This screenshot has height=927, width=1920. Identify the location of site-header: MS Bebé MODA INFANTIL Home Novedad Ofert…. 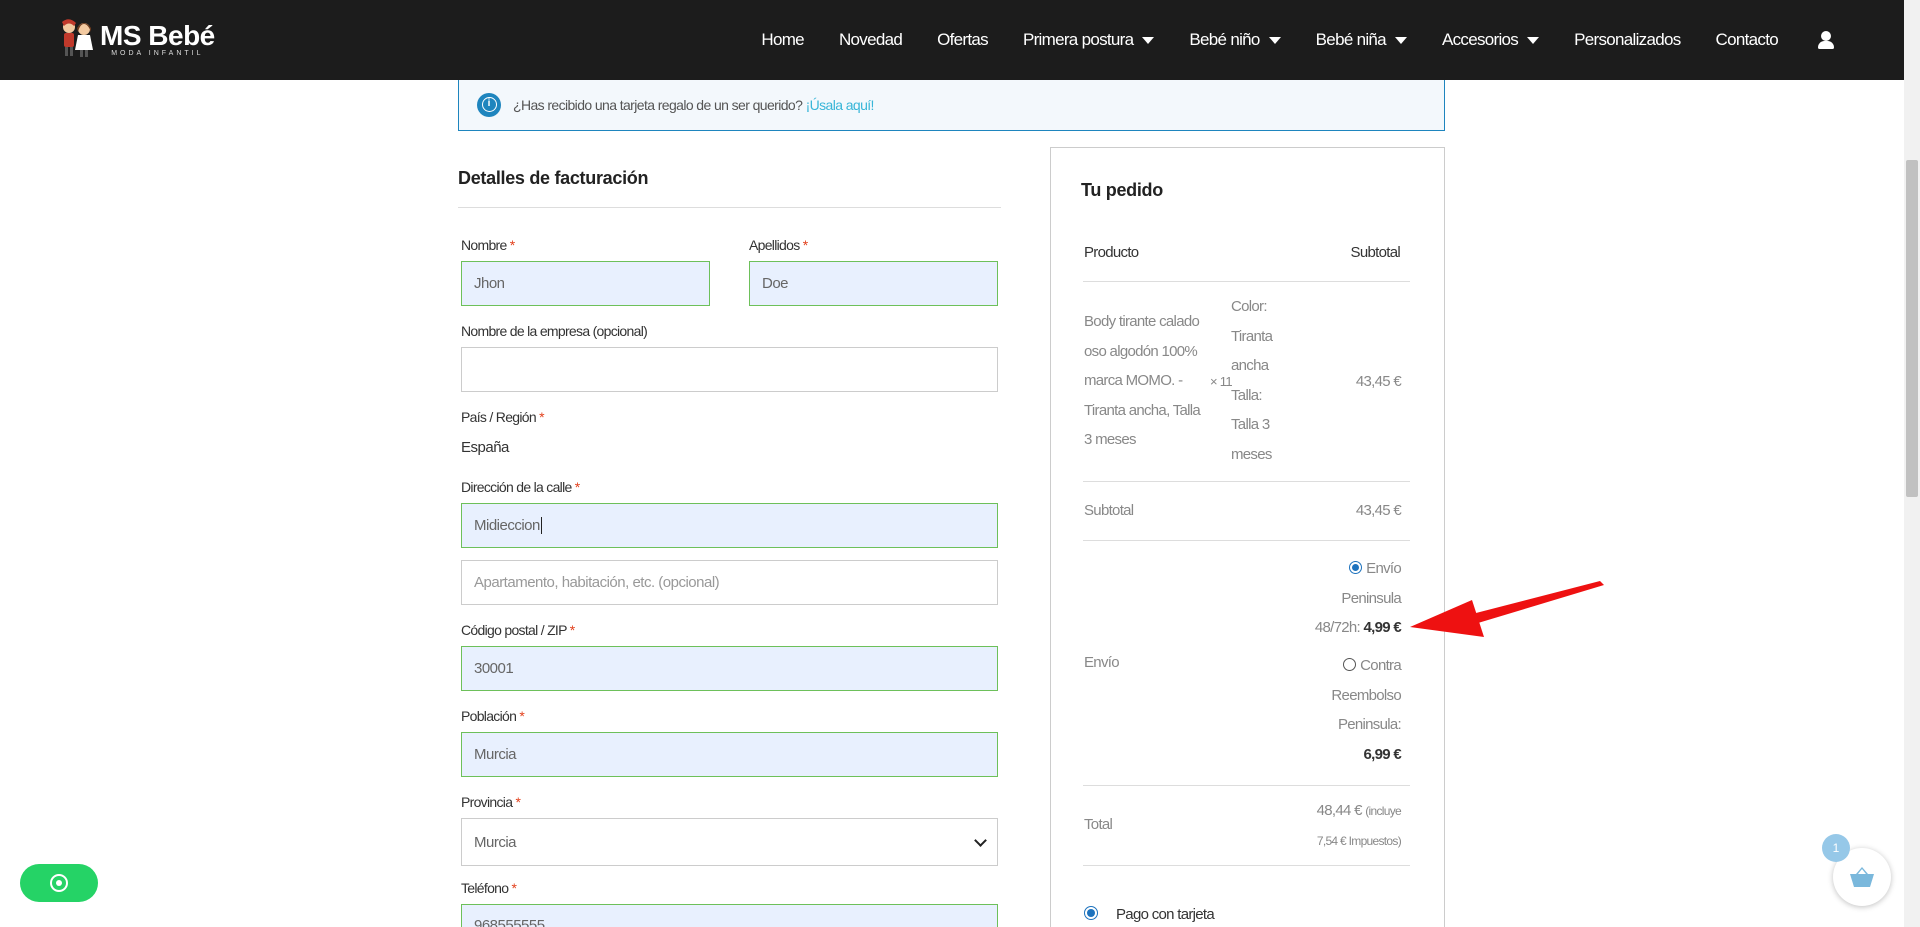
(952, 40).